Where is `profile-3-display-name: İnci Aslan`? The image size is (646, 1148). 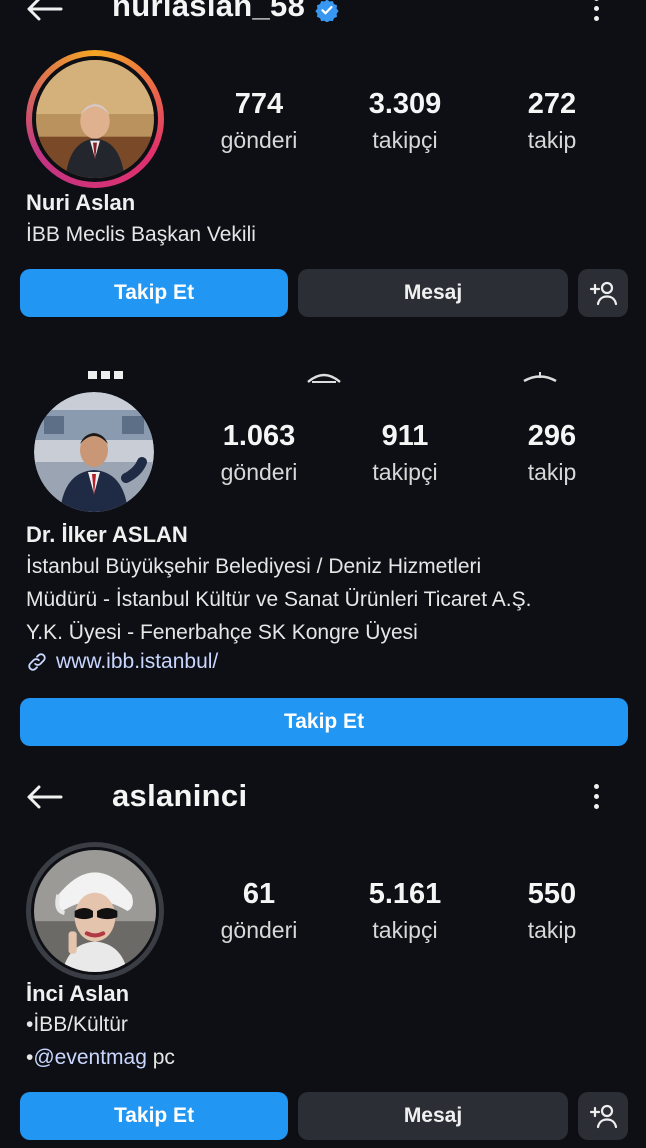 profile-3-display-name: İnci Aslan is located at coordinates (78, 993).